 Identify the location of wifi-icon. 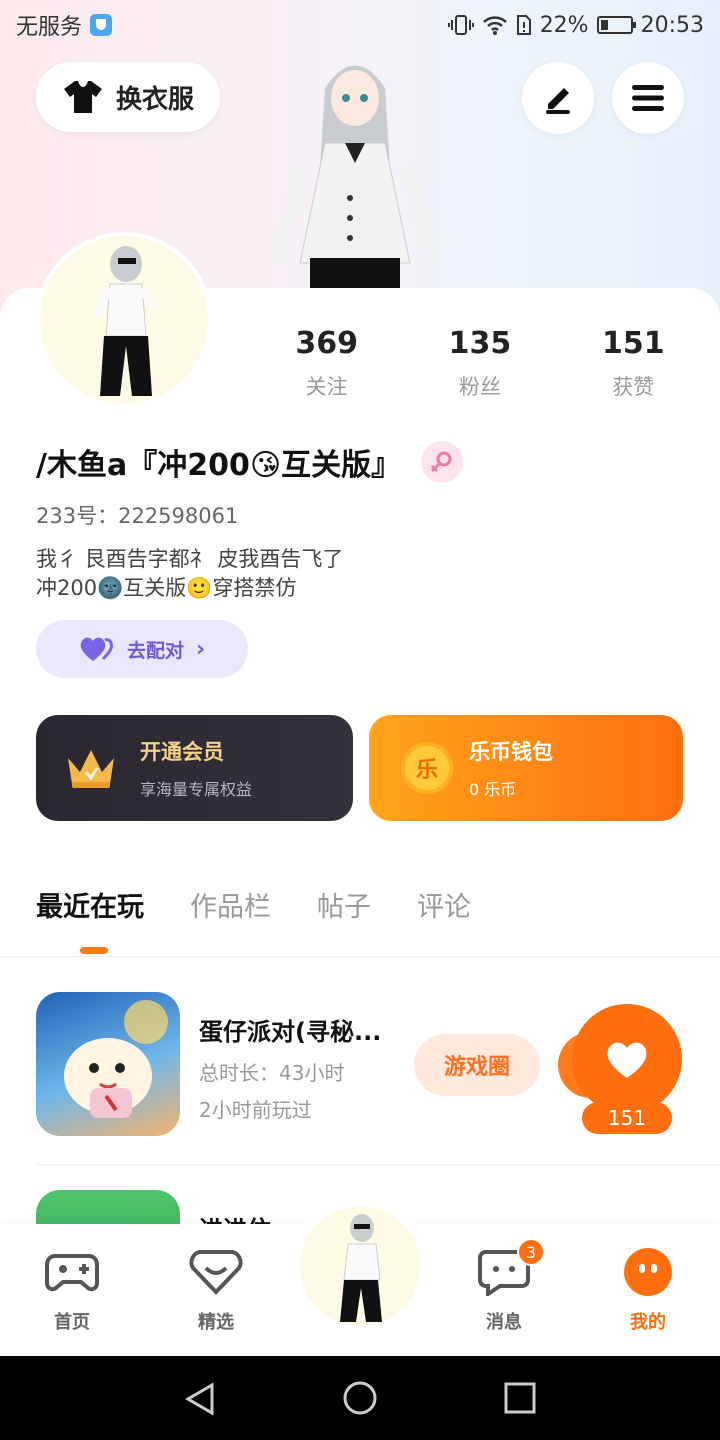
(494, 25).